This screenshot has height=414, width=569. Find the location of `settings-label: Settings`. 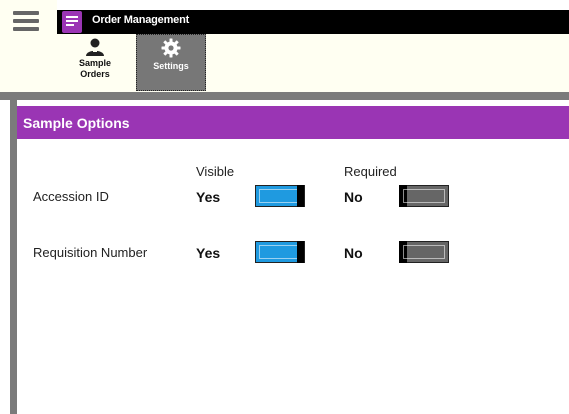

settings-label: Settings is located at coordinates (171, 66).